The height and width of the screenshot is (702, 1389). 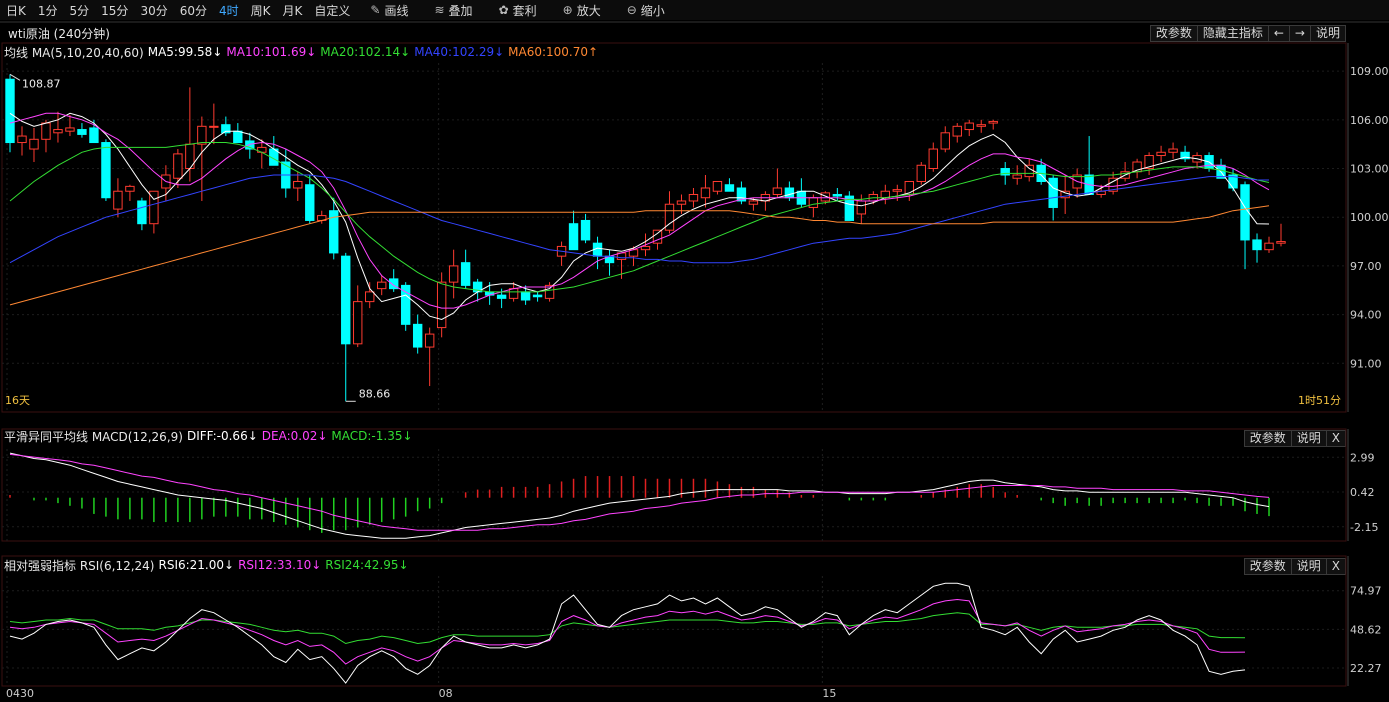 What do you see at coordinates (829, 693) in the screenshot?
I see `x-tick-label: 15` at bounding box center [829, 693].